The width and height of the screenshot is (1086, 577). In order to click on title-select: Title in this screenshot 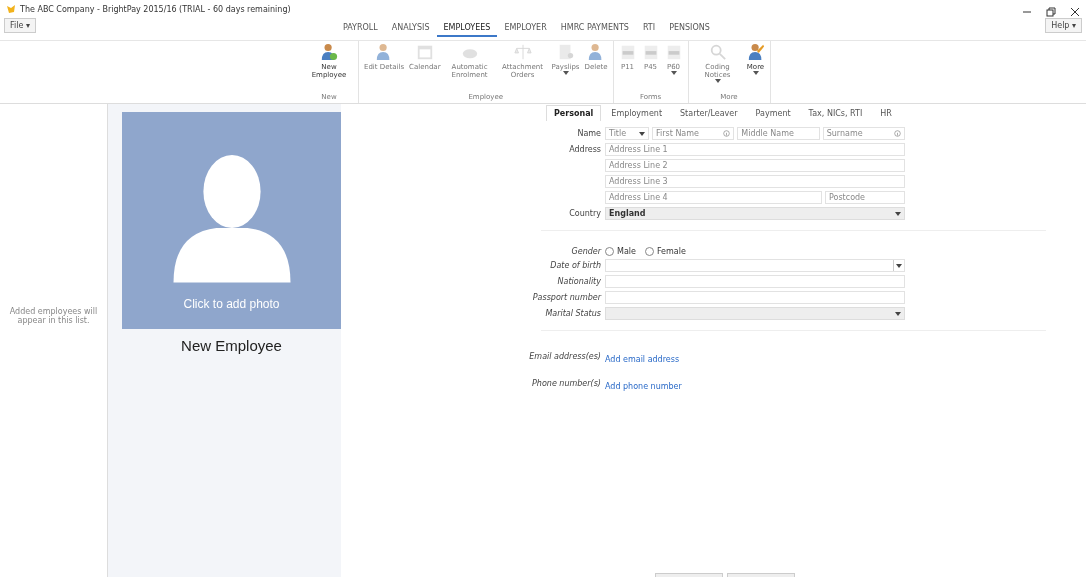, I will do `click(627, 133)`.